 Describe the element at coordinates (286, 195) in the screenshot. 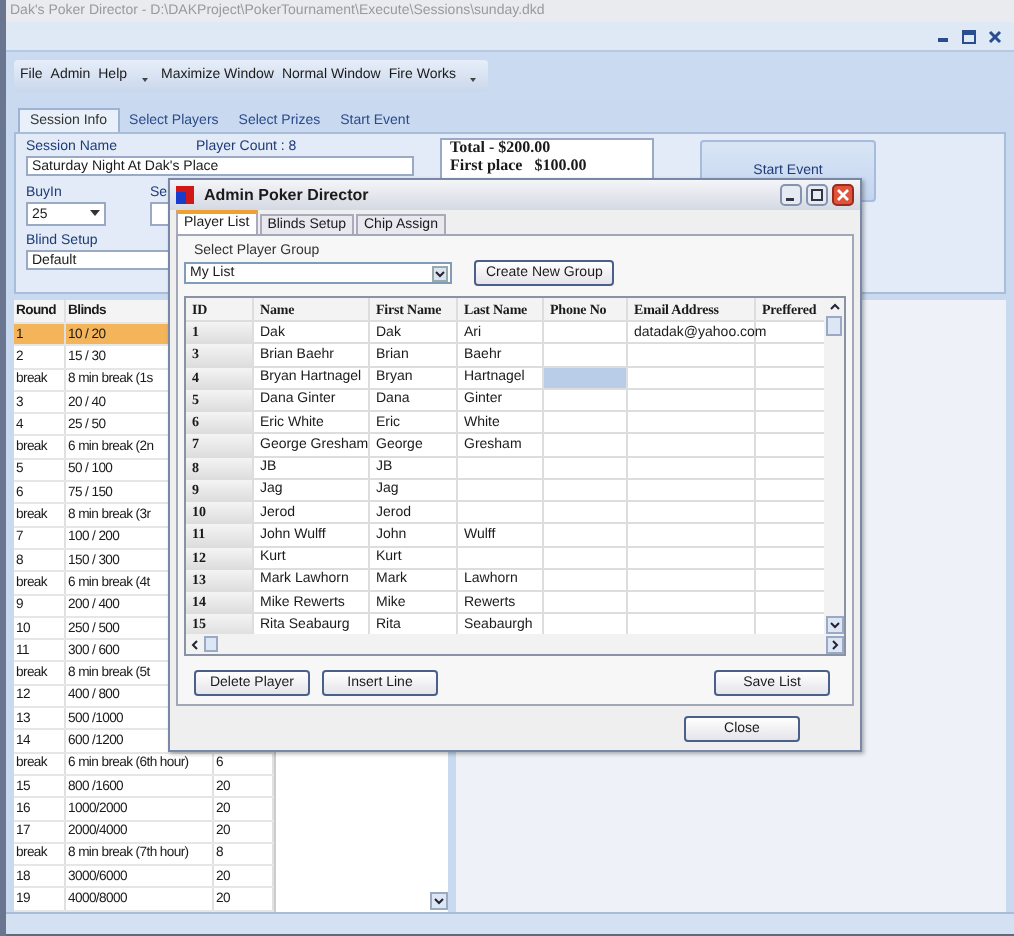

I see `dialog-title: Admin Poker Director` at that location.